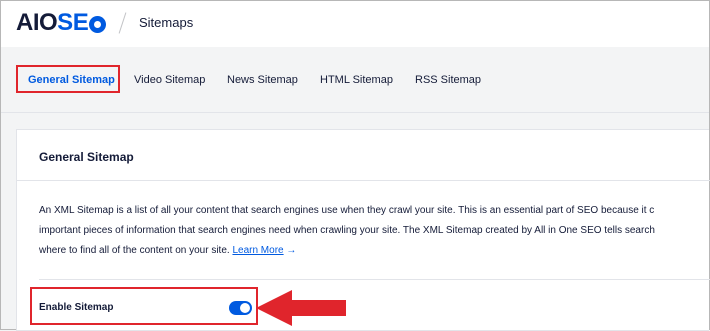 The image size is (710, 331). I want to click on tab-video-sitemap: Video Sitemap, so click(169, 80).